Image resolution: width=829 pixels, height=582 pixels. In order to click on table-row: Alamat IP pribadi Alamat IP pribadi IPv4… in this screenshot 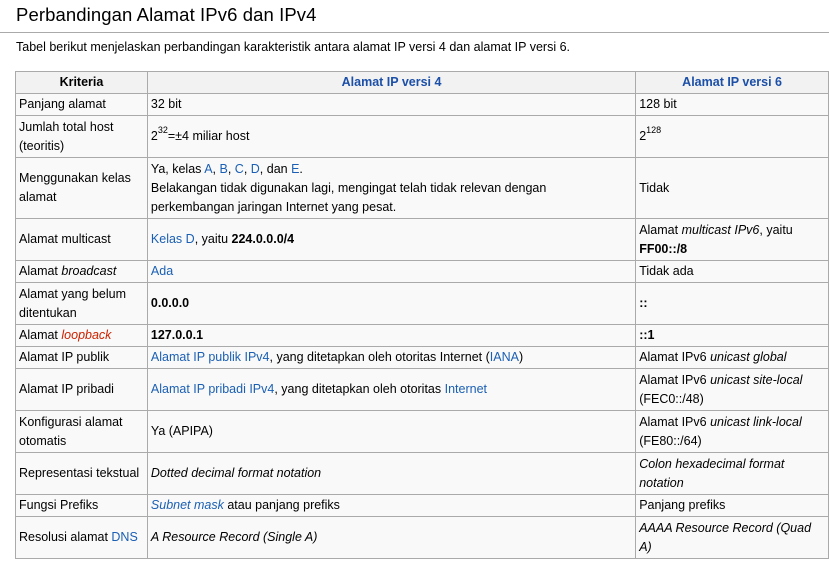, I will do `click(422, 389)`.